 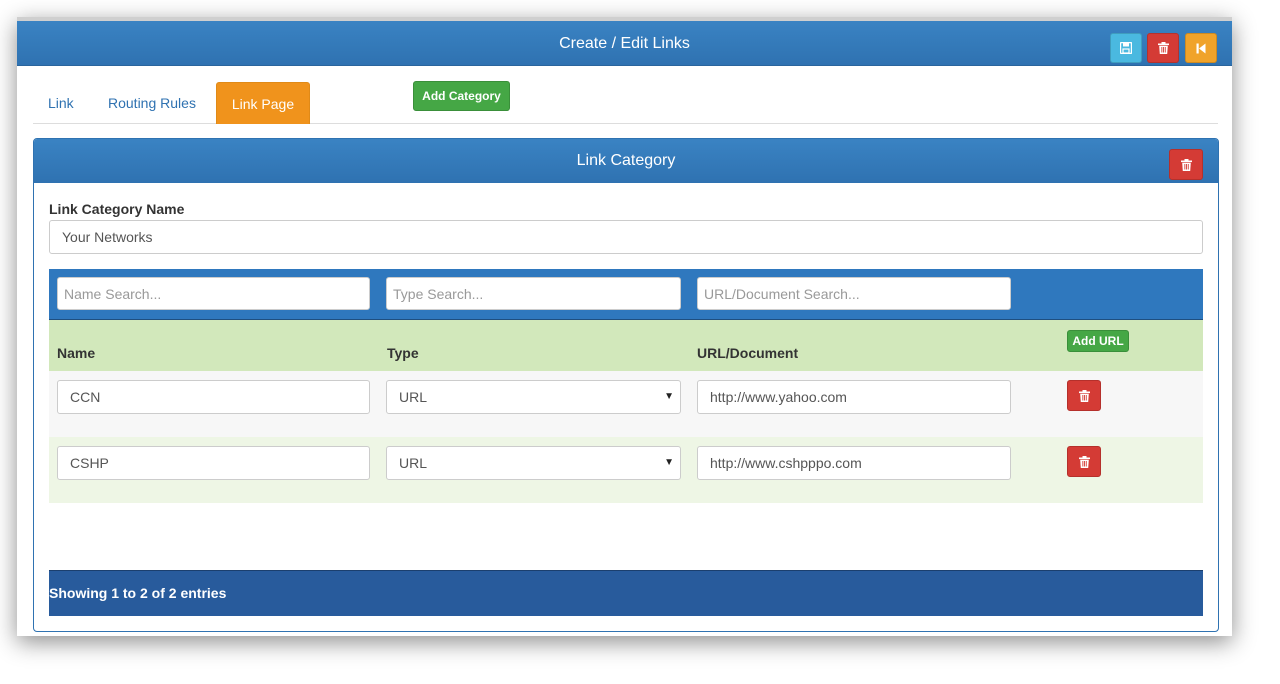 I want to click on tab-link-page: Link Page, so click(x=263, y=103).